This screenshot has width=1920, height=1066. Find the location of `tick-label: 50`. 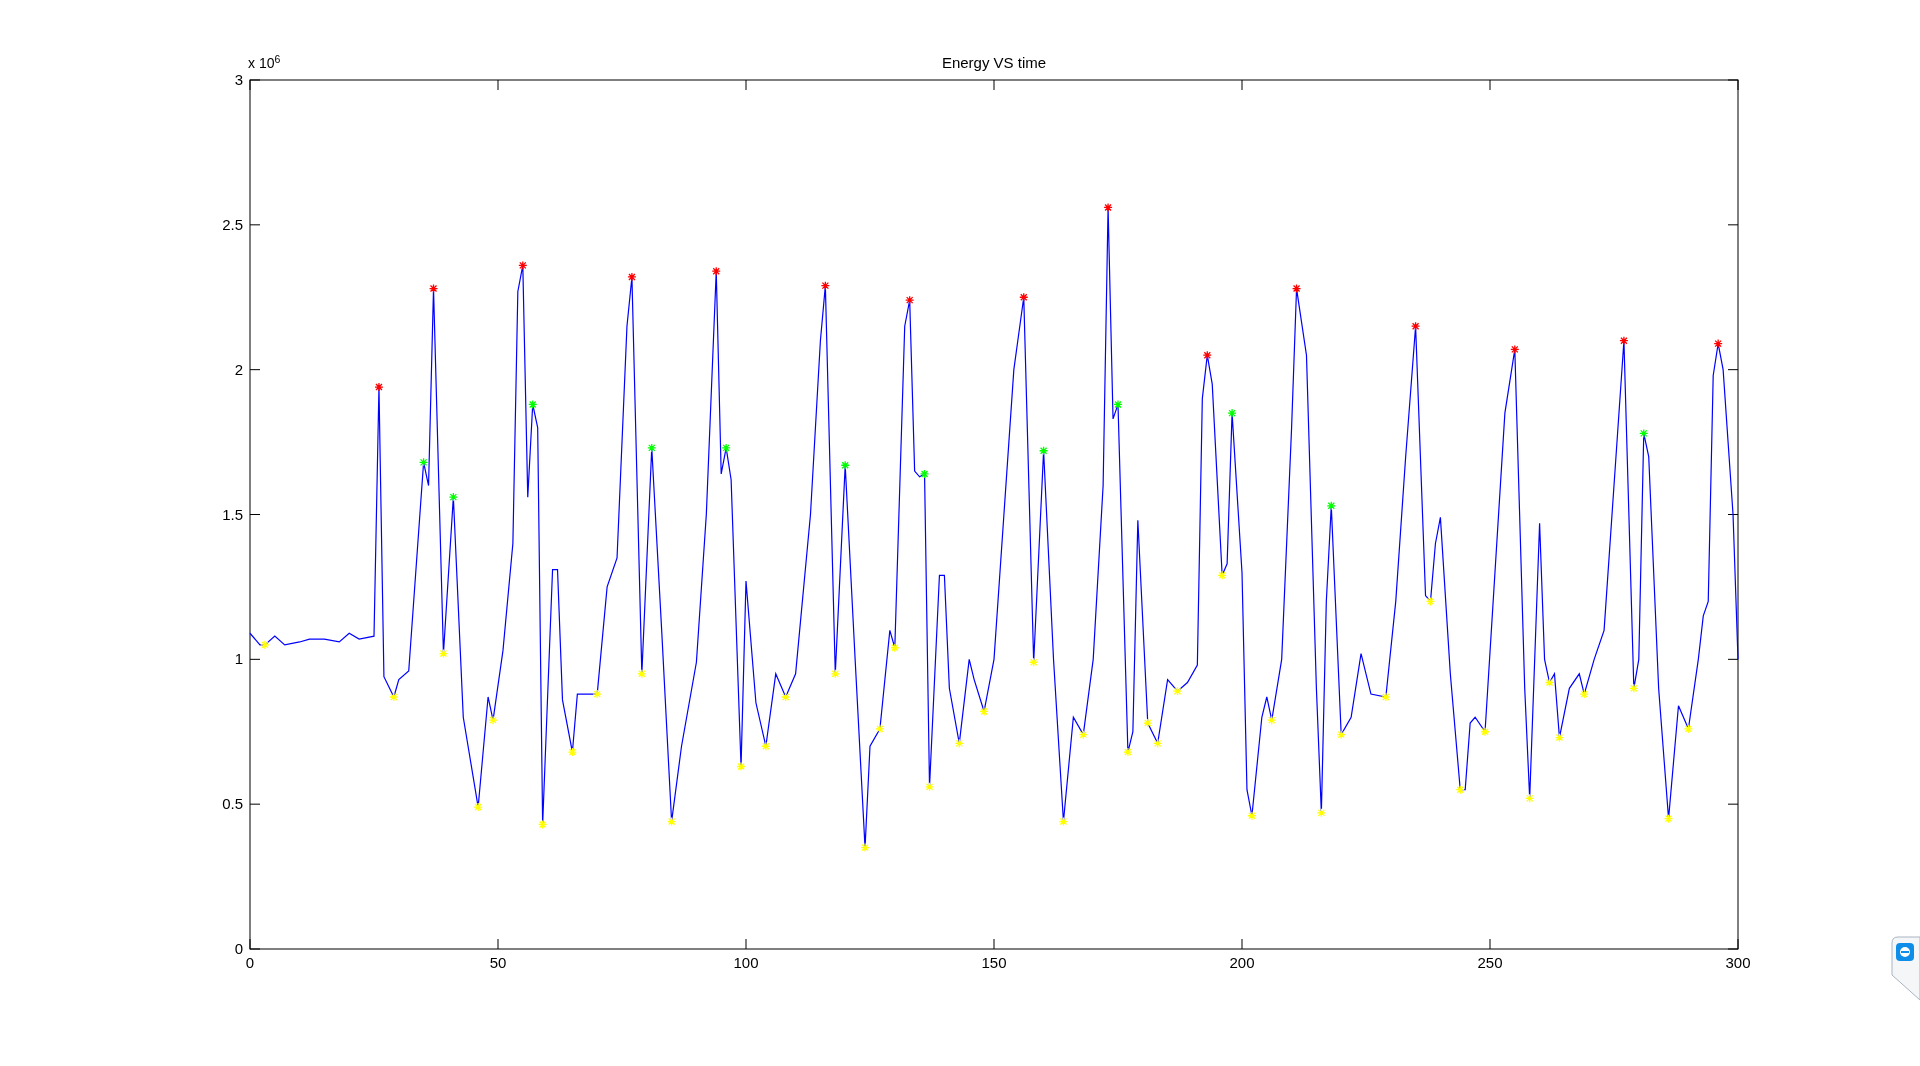

tick-label: 50 is located at coordinates (498, 962).